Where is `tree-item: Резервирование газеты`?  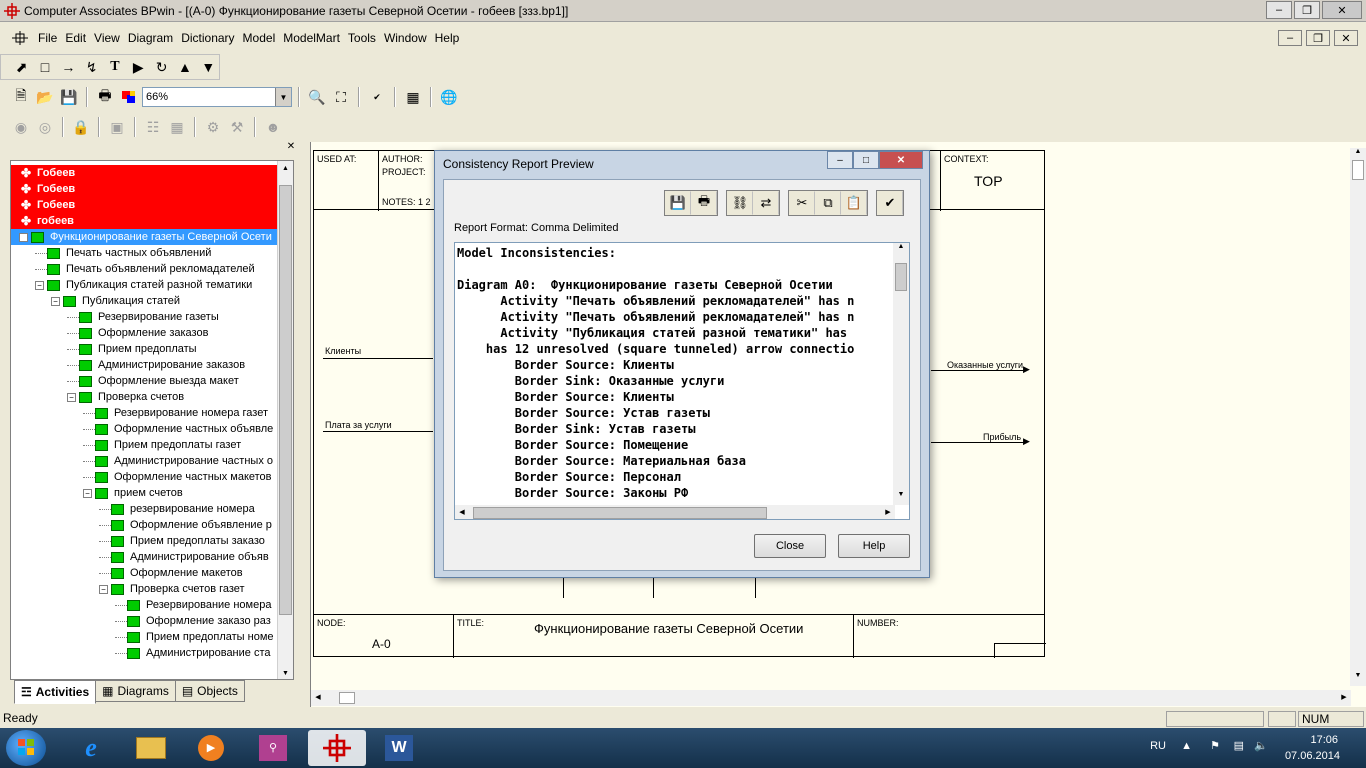 tree-item: Резервирование газеты is located at coordinates (143, 317).